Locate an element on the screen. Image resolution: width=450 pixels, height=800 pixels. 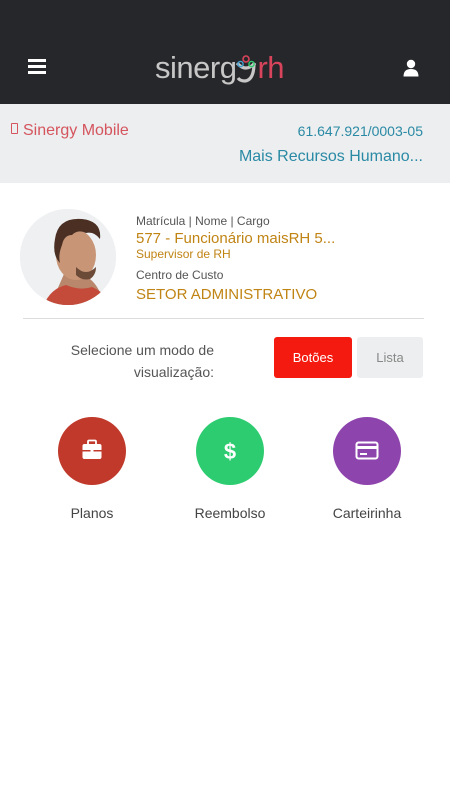
action-planos-label: Planos is located at coordinates (92, 513).